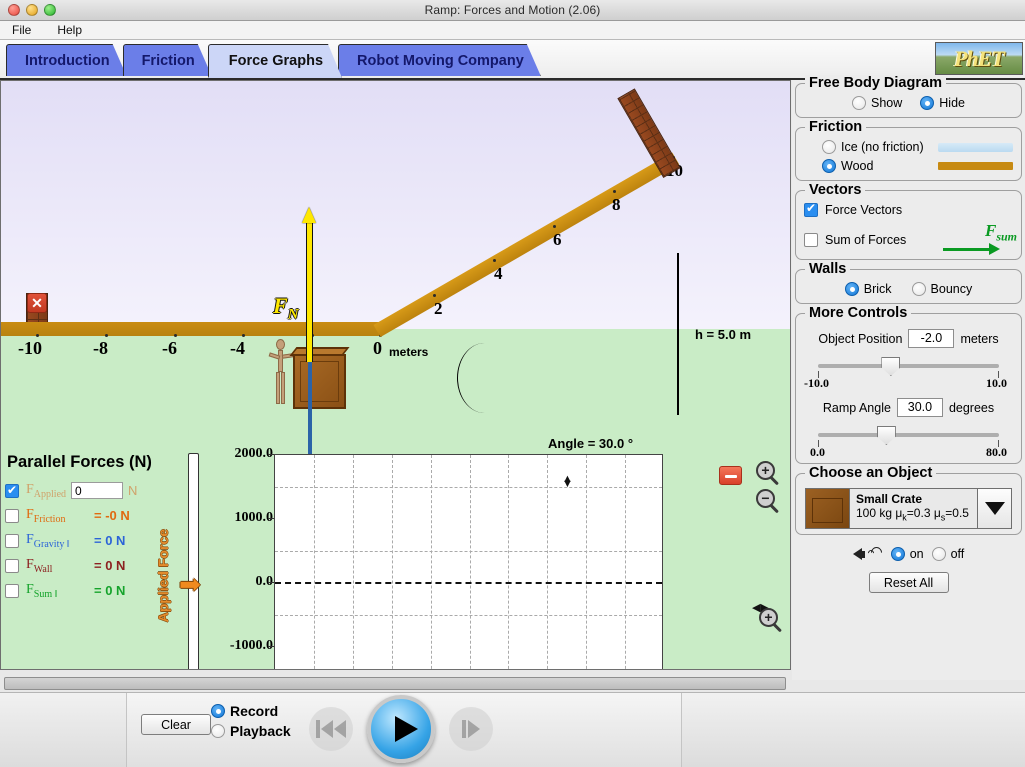 The image size is (1025, 767). What do you see at coordinates (12, 565) in the screenshot?
I see `force-wall-checkbox` at bounding box center [12, 565].